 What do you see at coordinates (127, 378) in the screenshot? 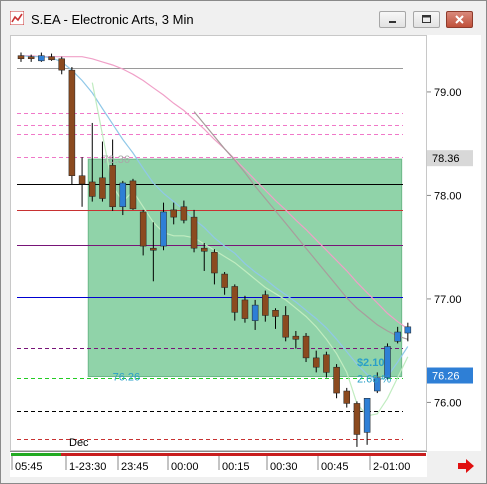
I see `chart-annotation: 76.26` at bounding box center [127, 378].